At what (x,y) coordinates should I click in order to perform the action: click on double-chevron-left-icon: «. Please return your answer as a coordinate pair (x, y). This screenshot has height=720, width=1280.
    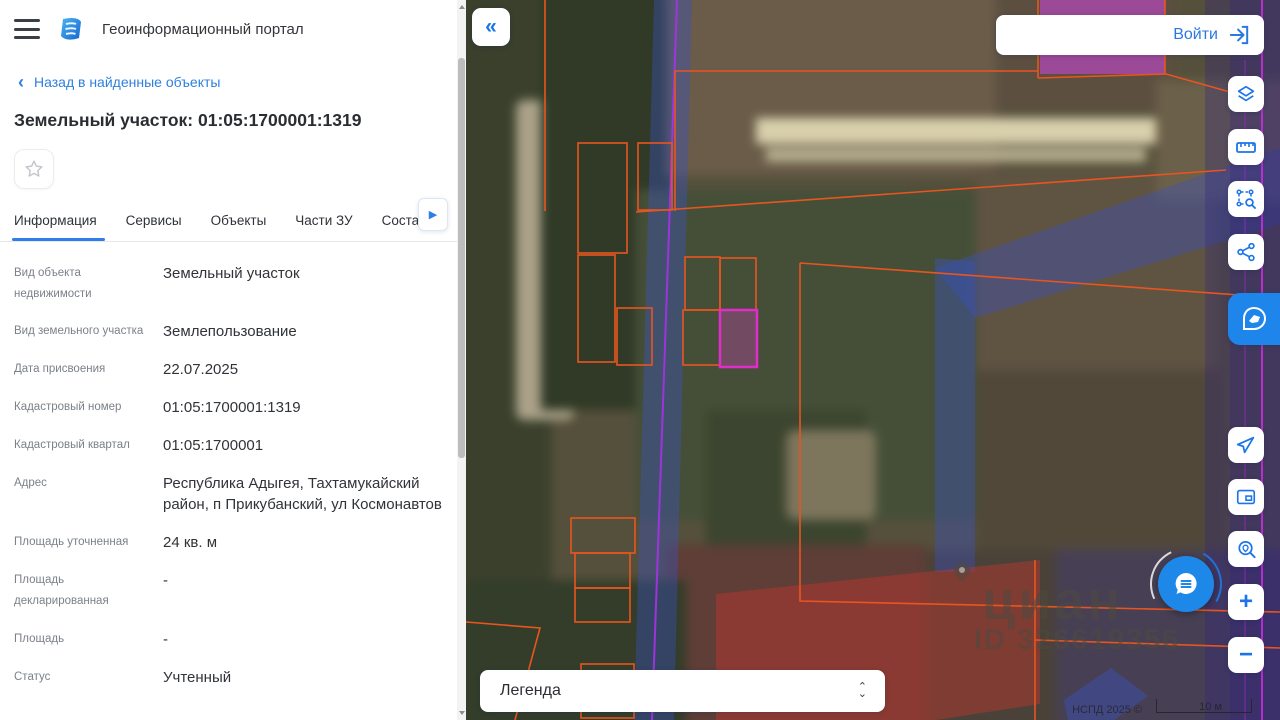
    Looking at the image, I should click on (491, 26).